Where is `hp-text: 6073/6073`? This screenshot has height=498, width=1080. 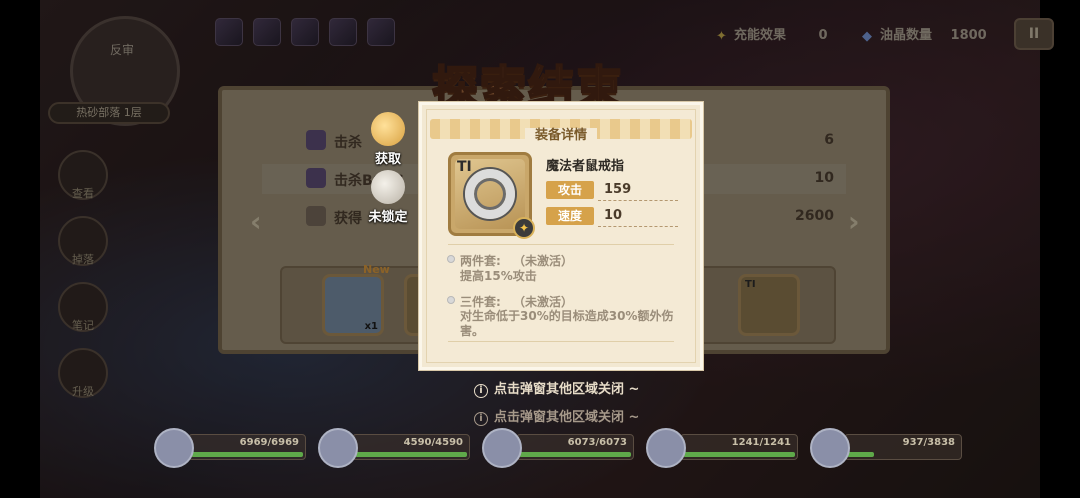
hp-text: 6073/6073 is located at coordinates (597, 442).